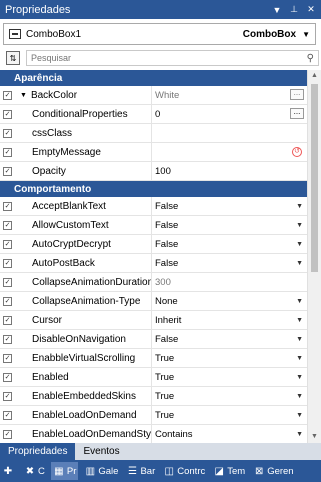 This screenshot has height=482, width=321. I want to click on property-row: ✓ AutoPostBack False ▼, so click(153, 263).